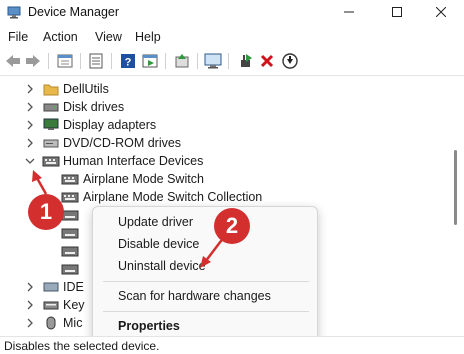 The image size is (464, 354). What do you see at coordinates (232, 226) in the screenshot?
I see `annotation-badge-2: 2` at bounding box center [232, 226].